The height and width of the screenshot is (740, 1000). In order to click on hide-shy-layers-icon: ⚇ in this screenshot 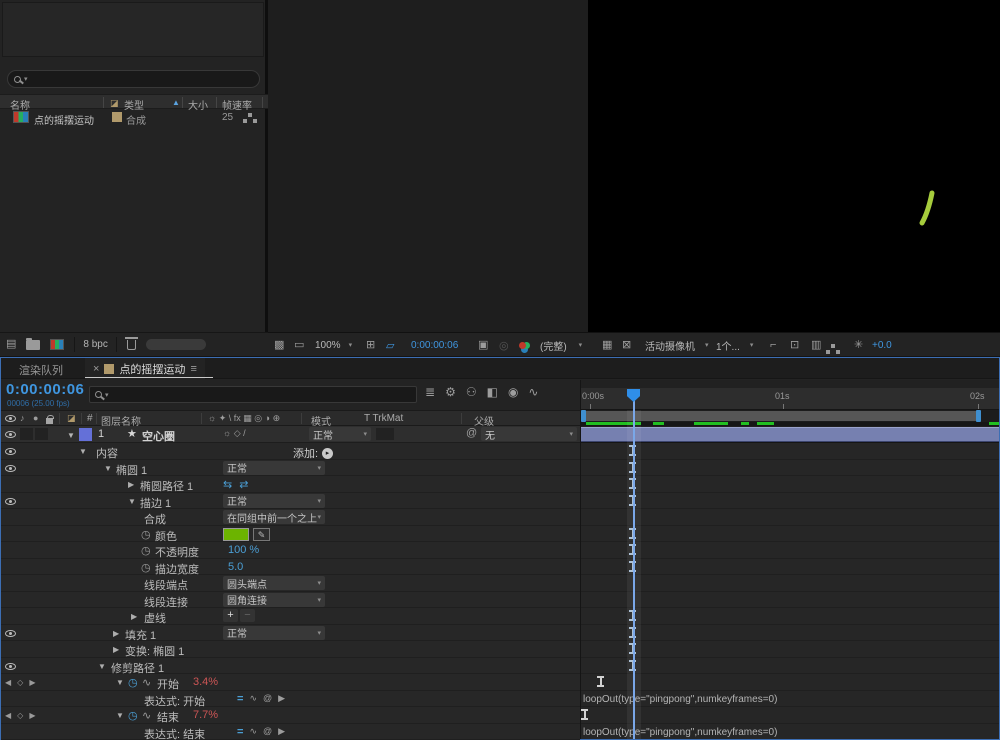, I will do `click(471, 392)`.